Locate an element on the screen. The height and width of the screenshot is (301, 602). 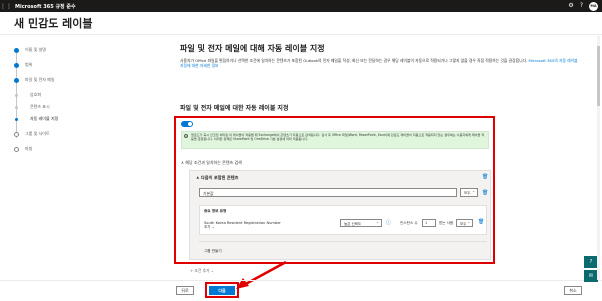
feedback-icon: ✉ is located at coordinates (591, 276).